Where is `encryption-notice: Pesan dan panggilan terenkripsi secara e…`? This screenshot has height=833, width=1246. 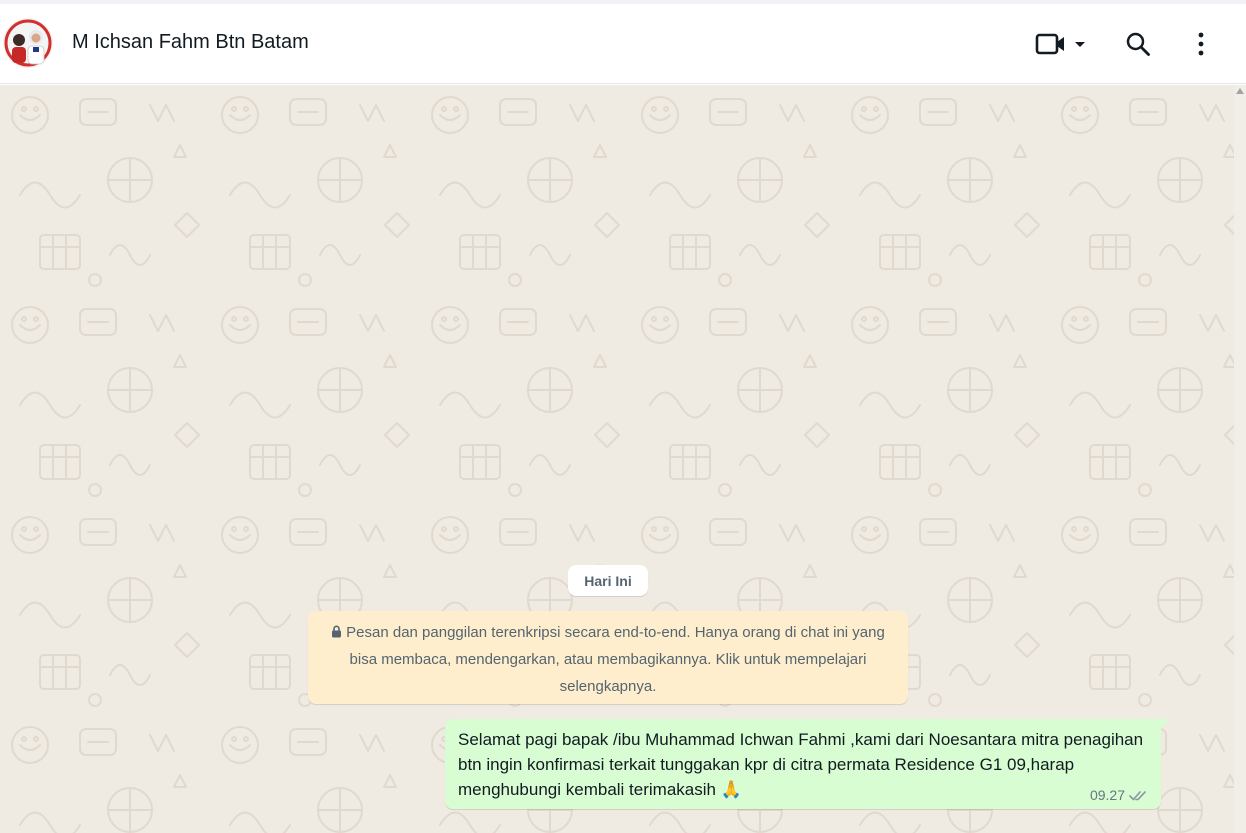 encryption-notice: Pesan dan panggilan terenkripsi secara e… is located at coordinates (608, 657).